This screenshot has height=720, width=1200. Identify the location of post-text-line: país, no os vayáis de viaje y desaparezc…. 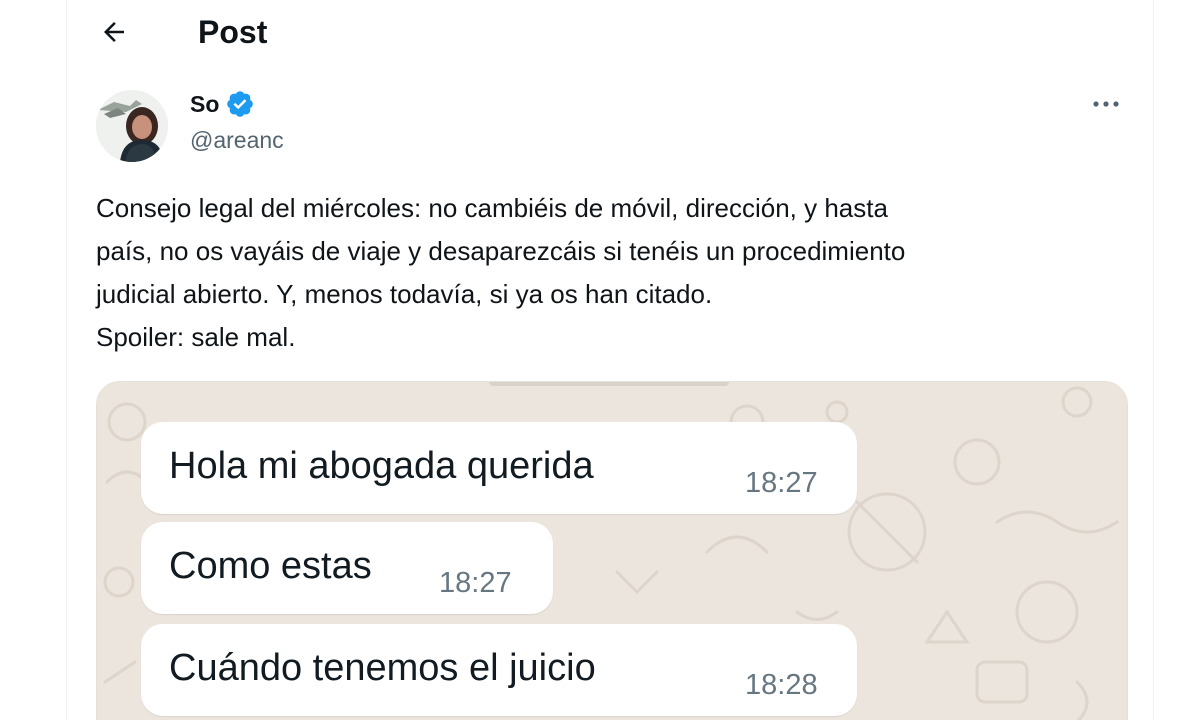
(501, 251).